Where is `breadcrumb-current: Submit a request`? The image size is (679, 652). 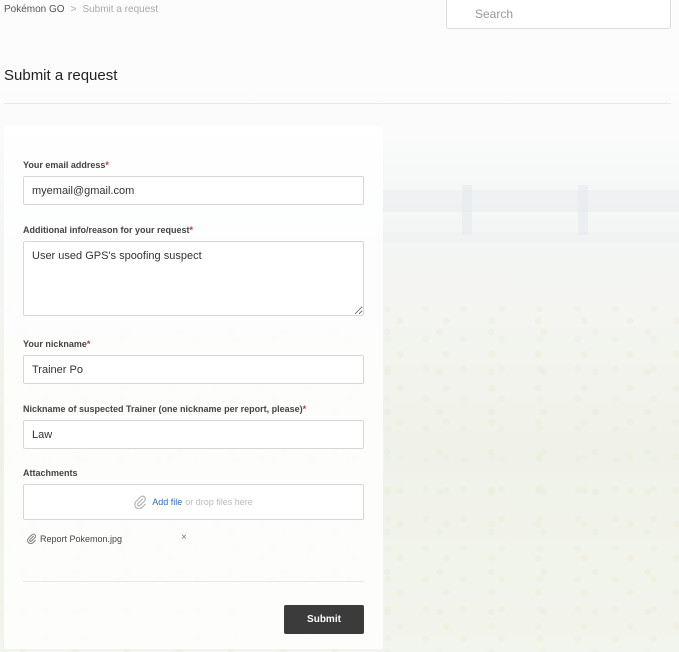 breadcrumb-current: Submit a request is located at coordinates (120, 9).